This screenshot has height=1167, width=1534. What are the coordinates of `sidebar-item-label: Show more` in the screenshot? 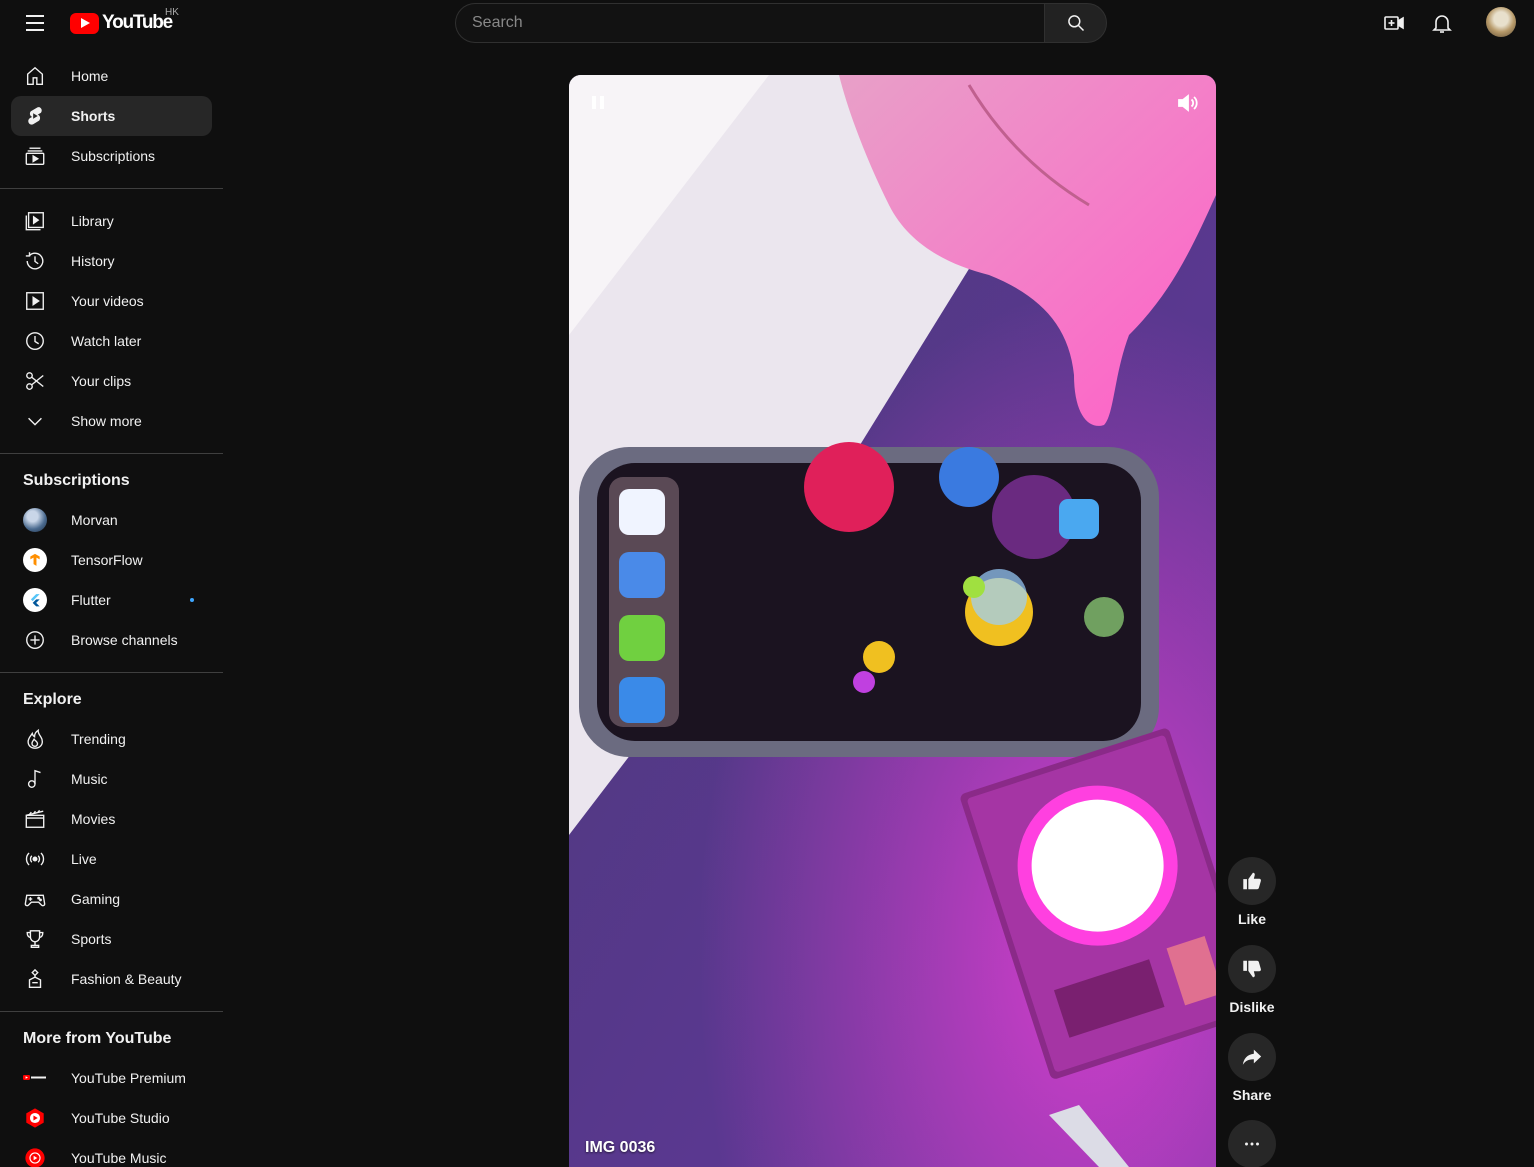 It's located at (106, 421).